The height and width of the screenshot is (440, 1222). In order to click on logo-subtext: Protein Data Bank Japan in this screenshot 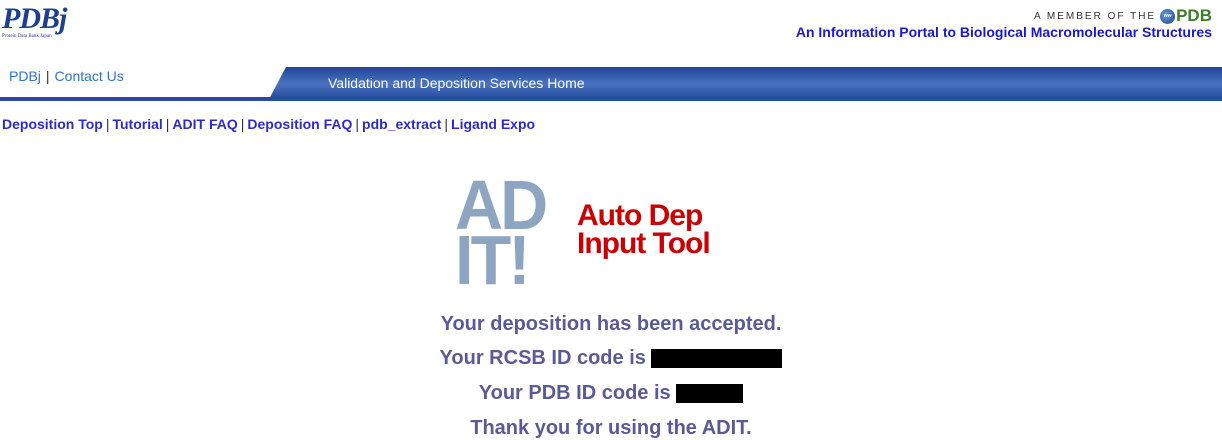, I will do `click(27, 36)`.